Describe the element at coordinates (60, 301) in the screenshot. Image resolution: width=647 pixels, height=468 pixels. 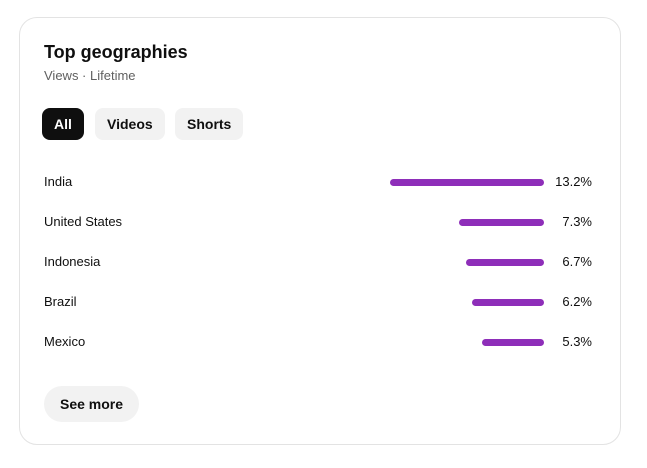
I see `geo-country: Brazil` at that location.